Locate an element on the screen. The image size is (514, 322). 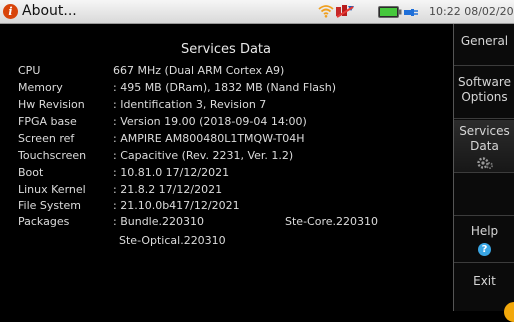
row-label-cpu: CPU is located at coordinates (29, 70).